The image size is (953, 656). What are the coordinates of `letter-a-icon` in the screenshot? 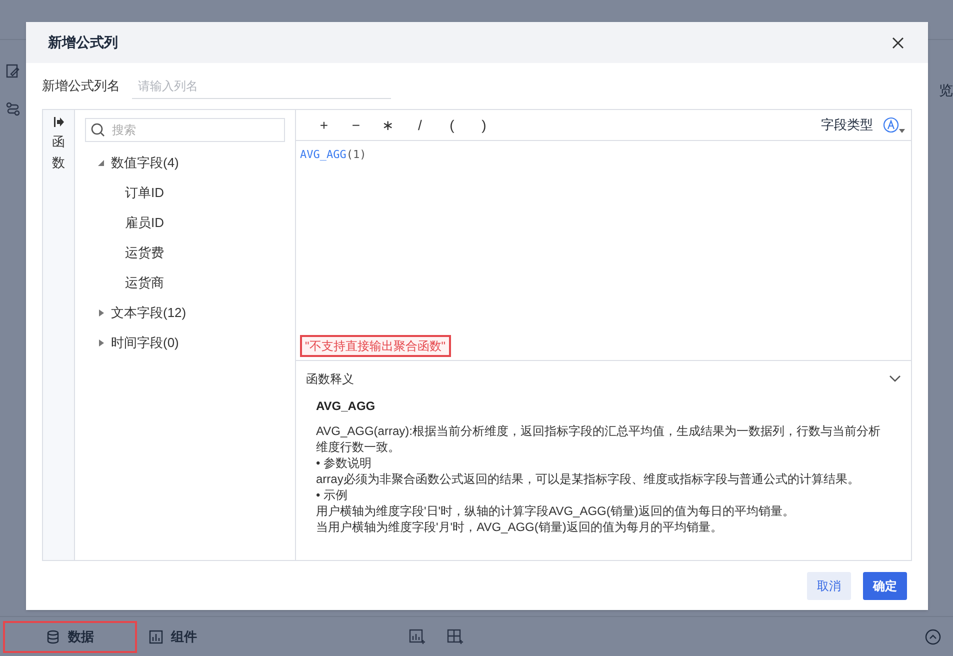 It's located at (891, 125).